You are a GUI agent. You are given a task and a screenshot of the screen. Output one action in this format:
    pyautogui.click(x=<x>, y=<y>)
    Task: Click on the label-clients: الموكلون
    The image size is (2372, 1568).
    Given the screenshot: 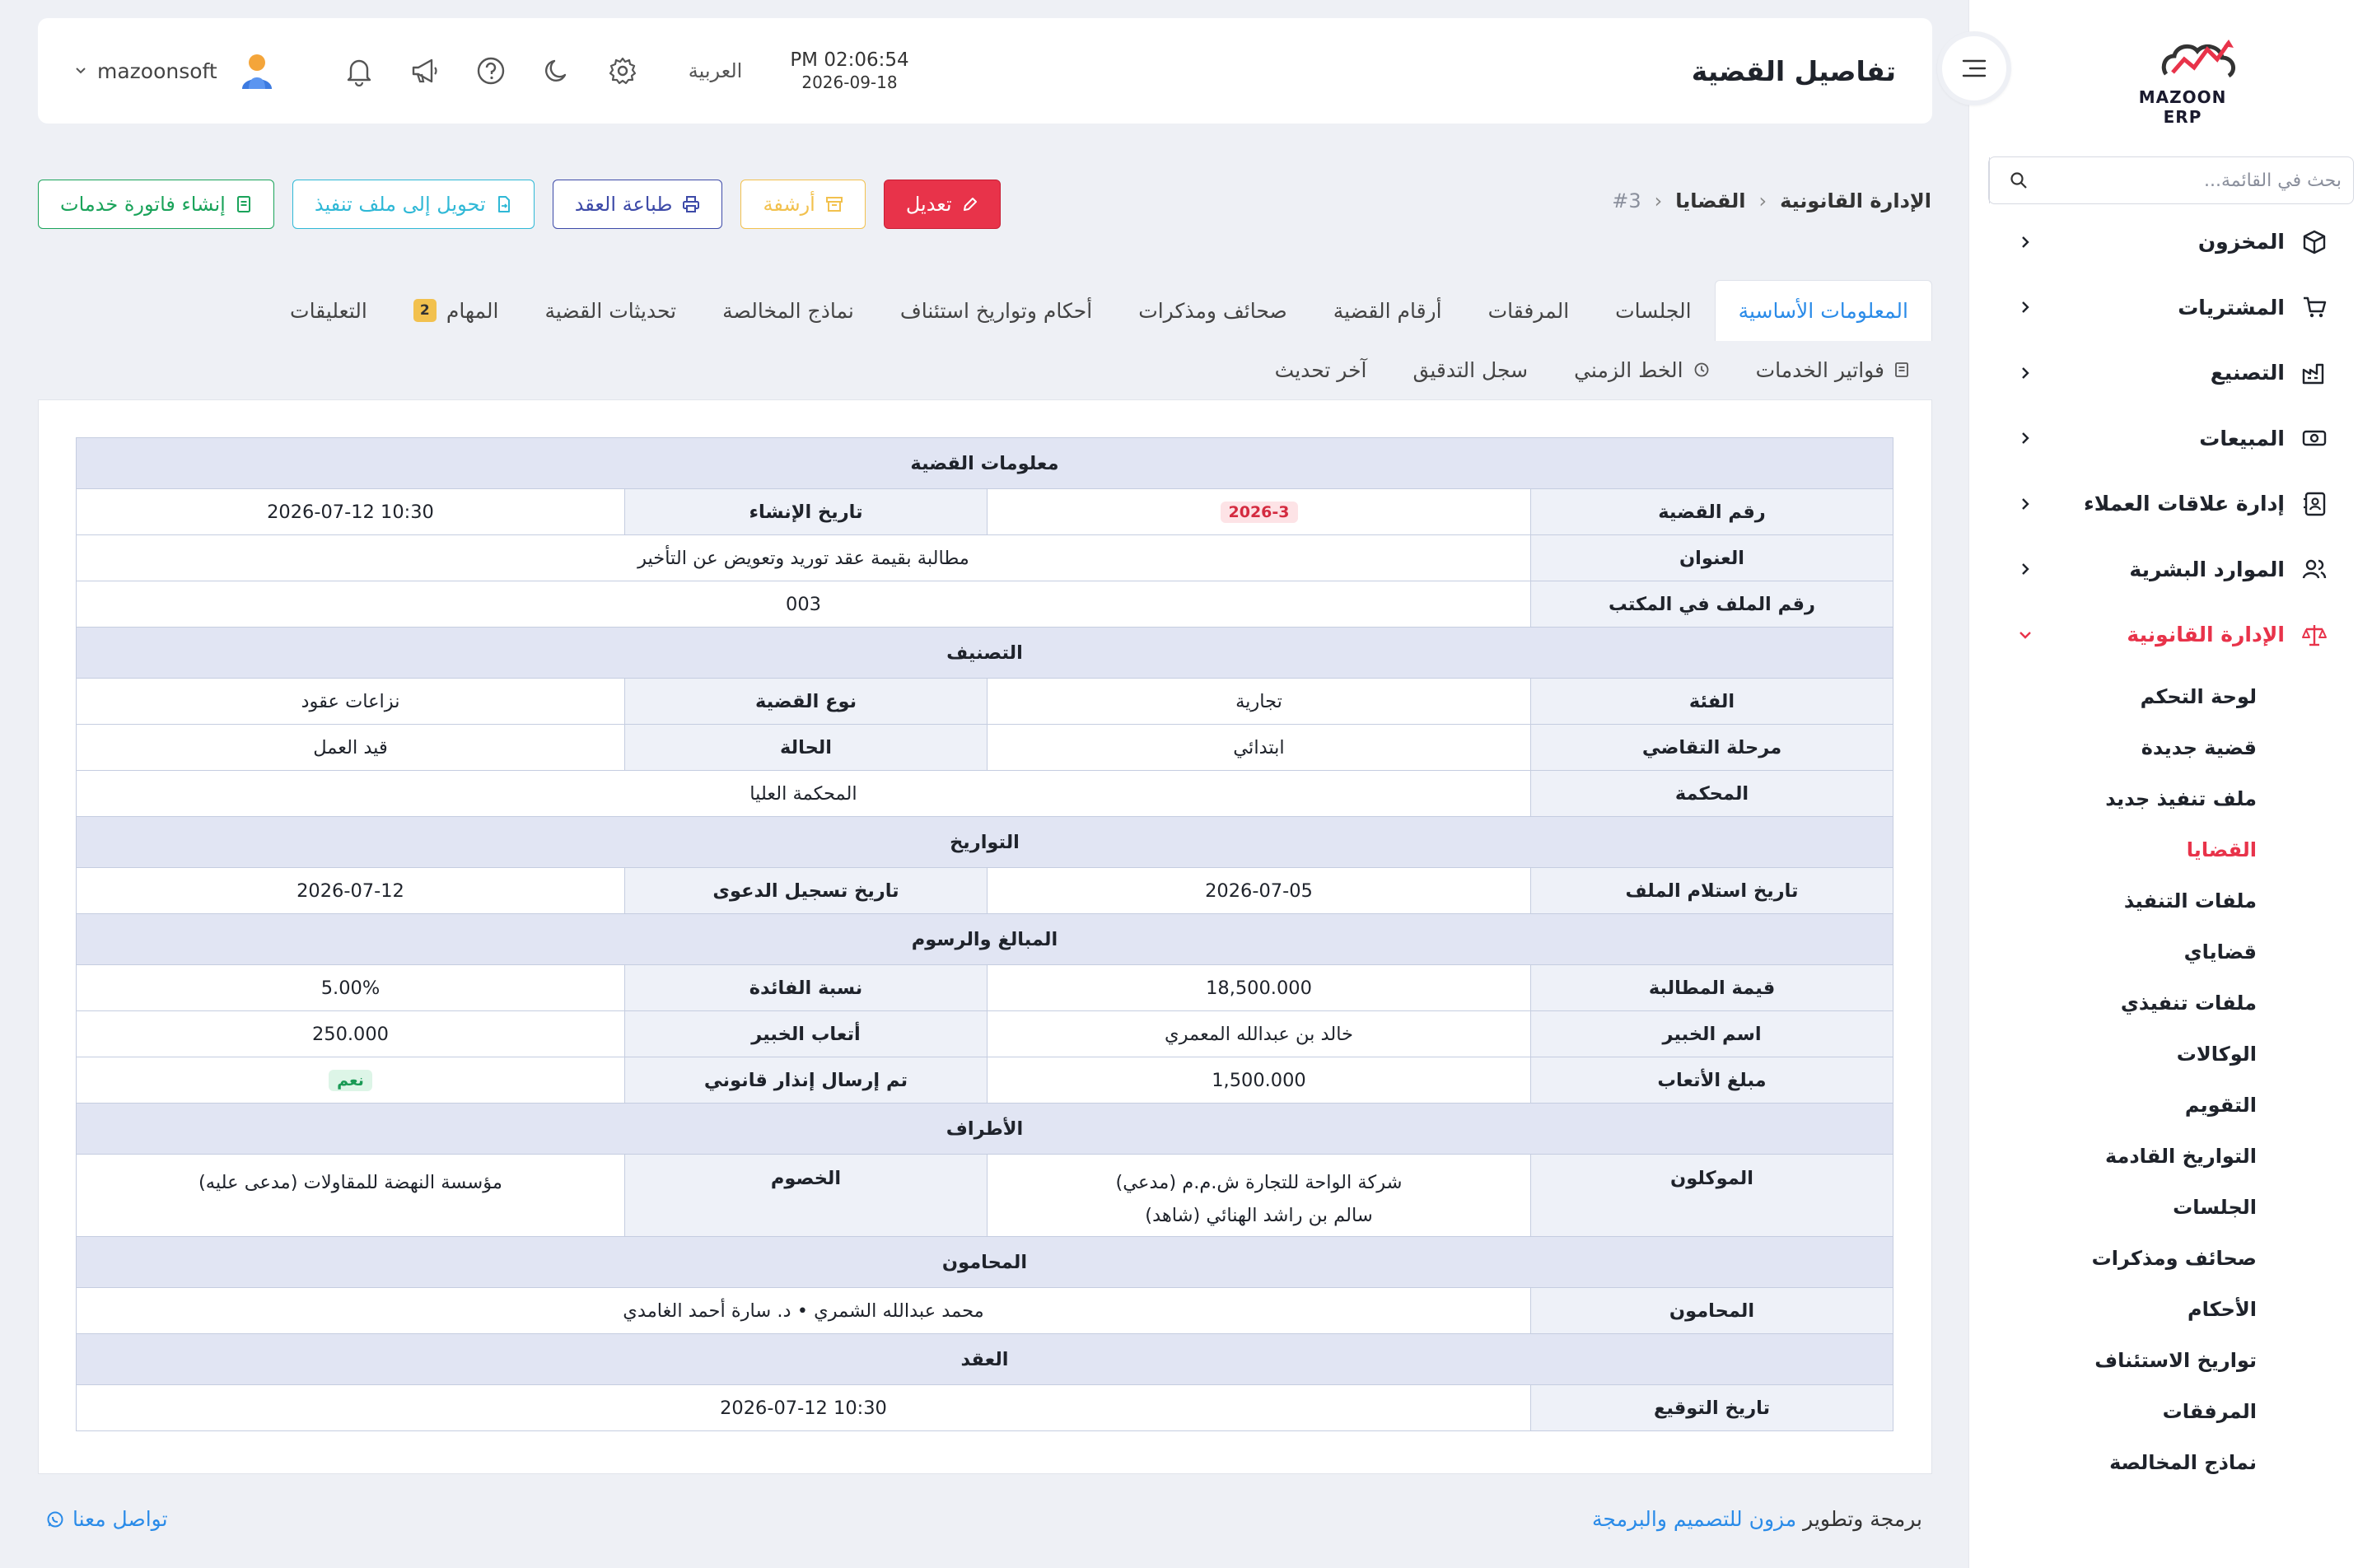 What is the action you would take?
    pyautogui.click(x=1711, y=1195)
    